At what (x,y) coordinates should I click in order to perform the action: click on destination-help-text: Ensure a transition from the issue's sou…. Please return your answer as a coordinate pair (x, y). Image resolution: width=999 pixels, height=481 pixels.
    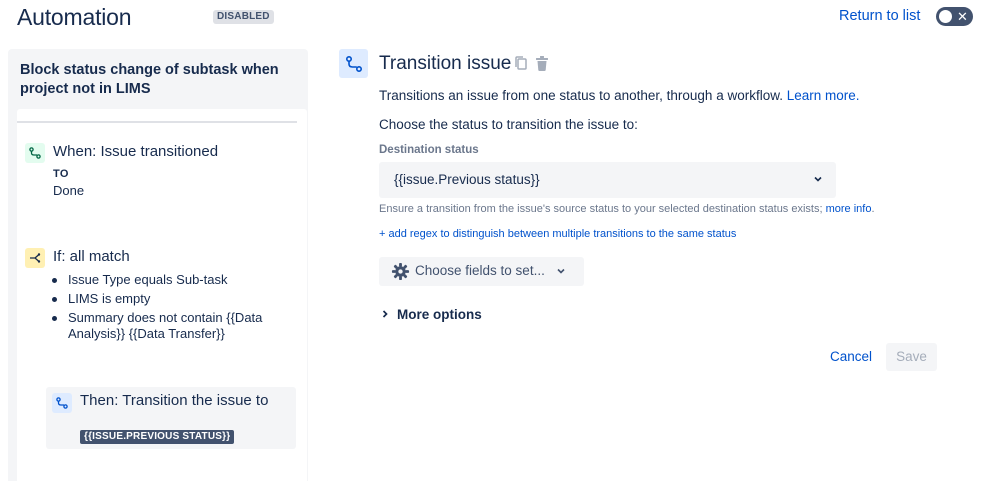
    Looking at the image, I should click on (627, 209).